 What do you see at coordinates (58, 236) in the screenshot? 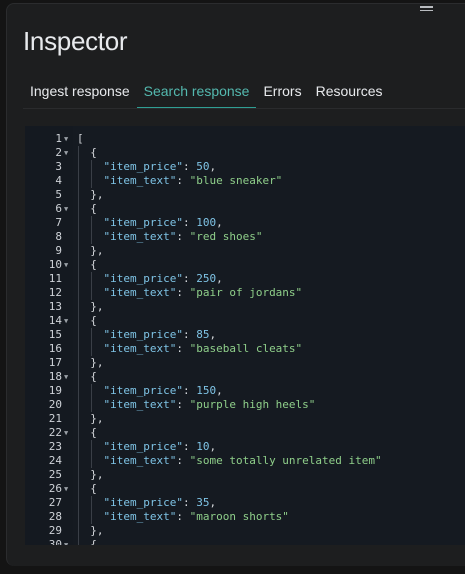
I see `line-number: 8` at bounding box center [58, 236].